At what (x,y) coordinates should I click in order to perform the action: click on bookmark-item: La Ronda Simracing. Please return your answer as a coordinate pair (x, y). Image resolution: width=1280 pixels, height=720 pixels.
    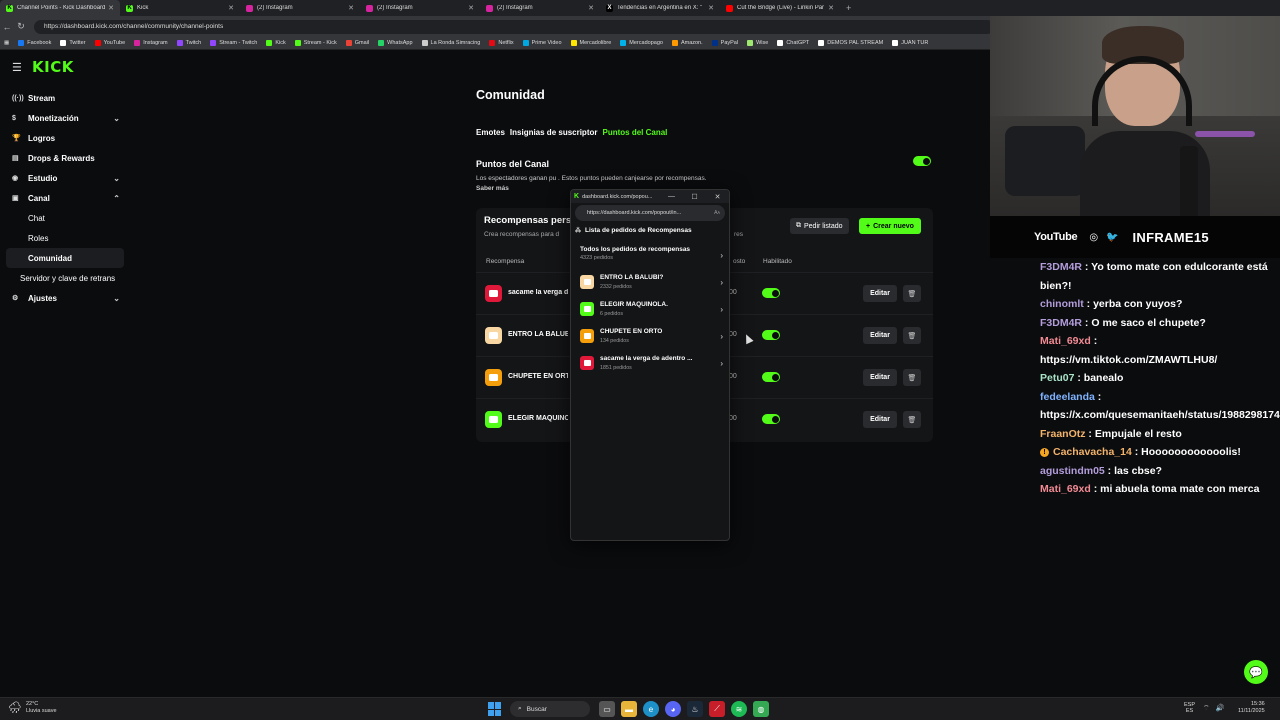
    Looking at the image, I should click on (450, 43).